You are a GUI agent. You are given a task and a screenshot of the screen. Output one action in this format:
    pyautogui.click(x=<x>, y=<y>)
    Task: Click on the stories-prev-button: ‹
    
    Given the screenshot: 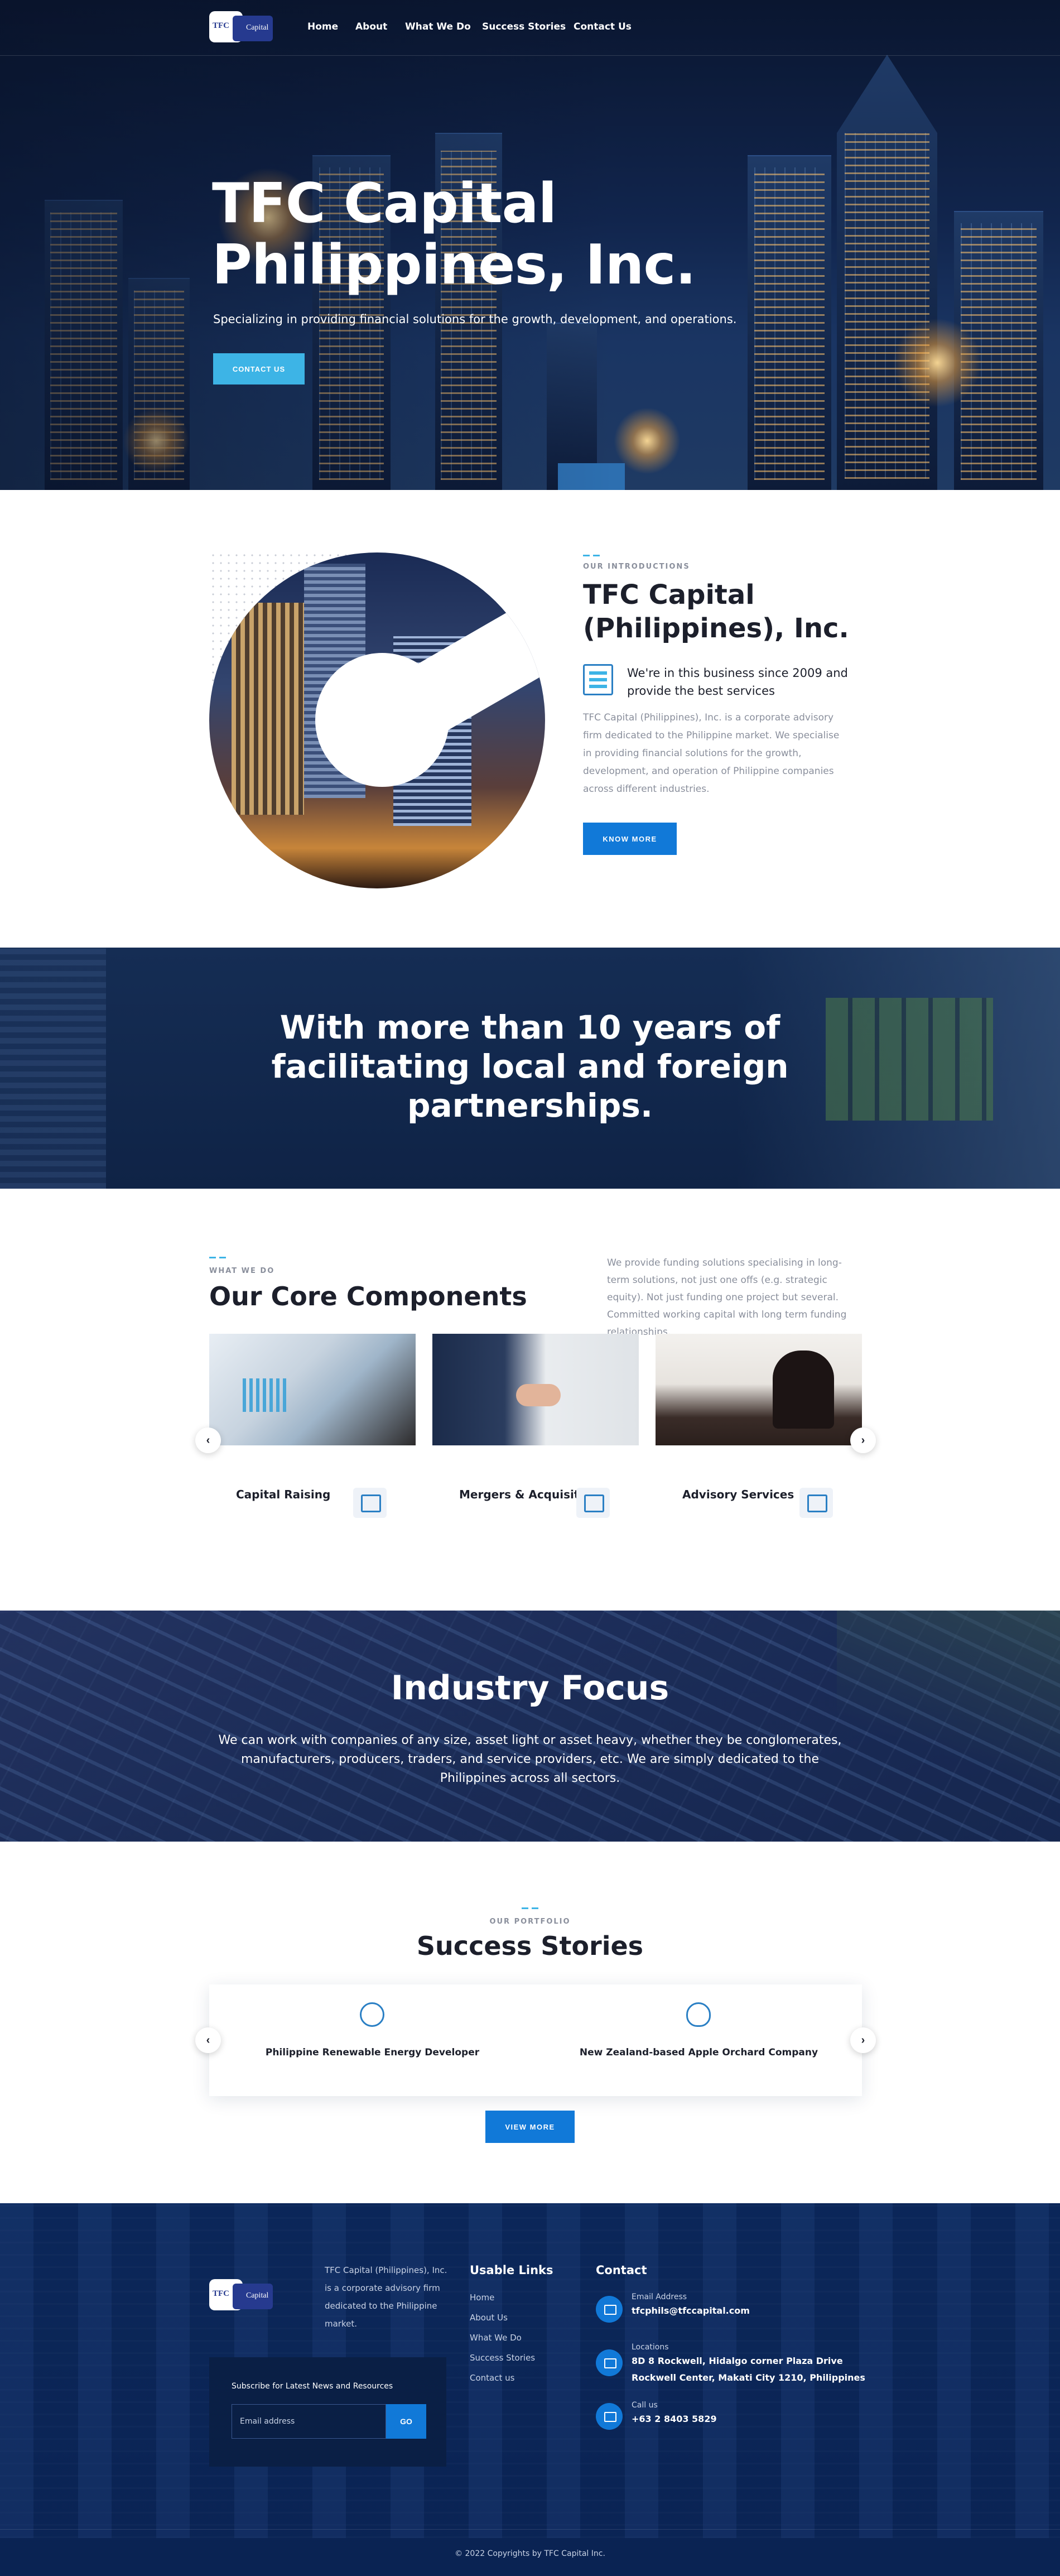 What is the action you would take?
    pyautogui.click(x=208, y=2040)
    